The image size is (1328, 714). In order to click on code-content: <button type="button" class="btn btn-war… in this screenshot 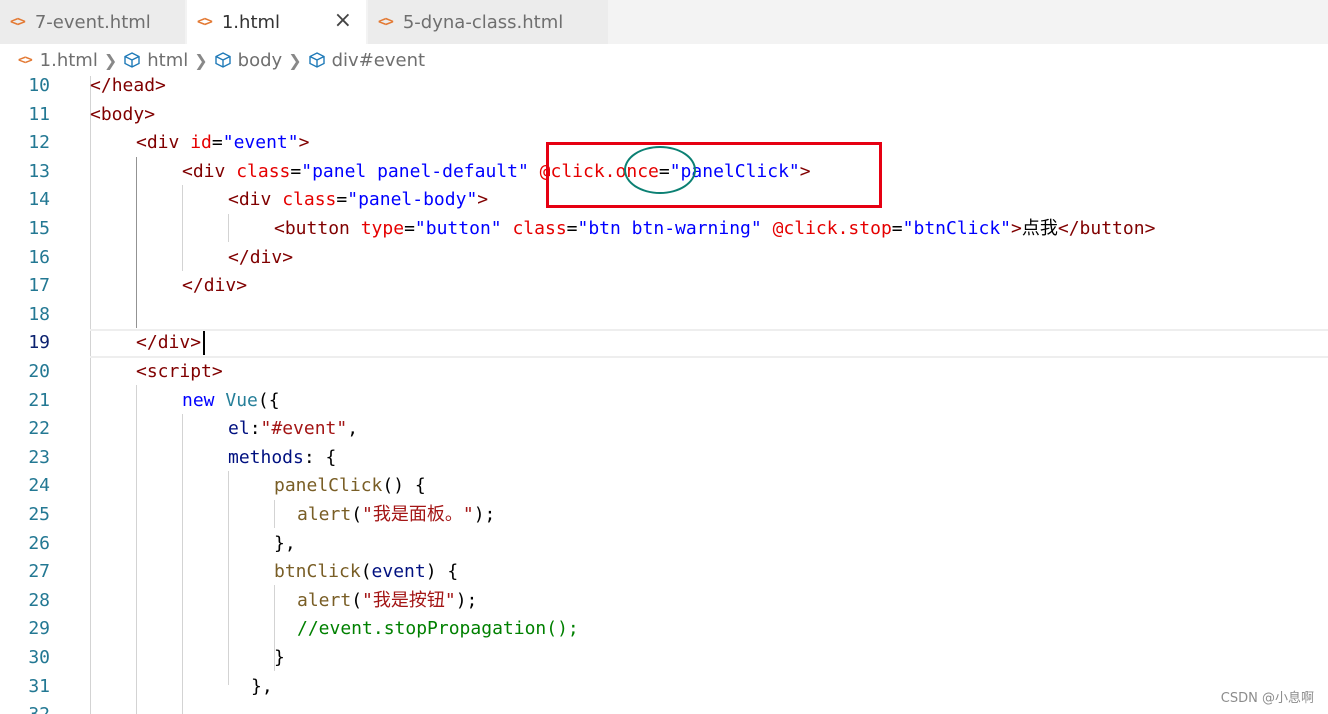, I will do `click(714, 229)`.